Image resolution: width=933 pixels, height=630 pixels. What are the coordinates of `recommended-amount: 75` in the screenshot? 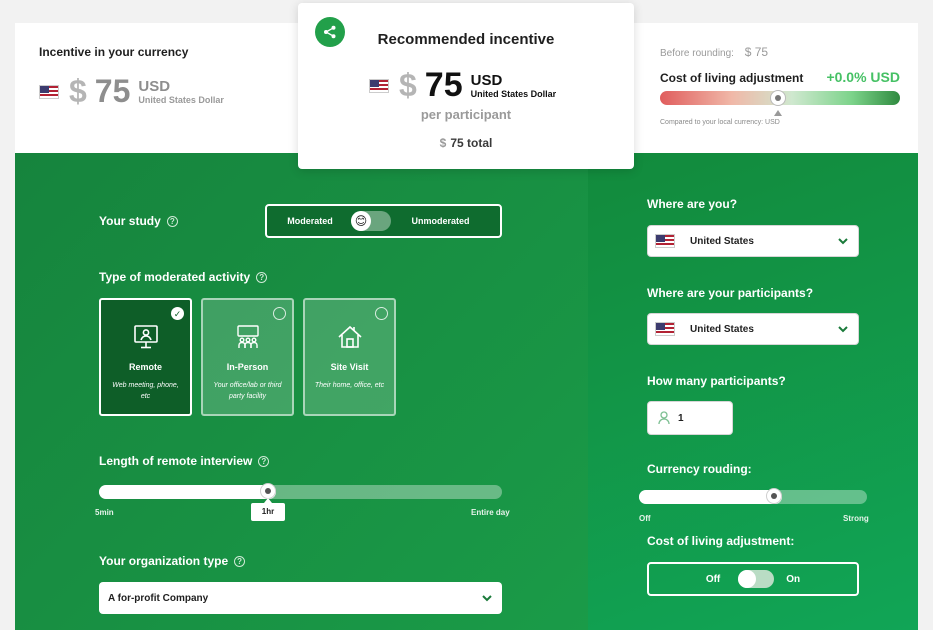 It's located at (443, 85).